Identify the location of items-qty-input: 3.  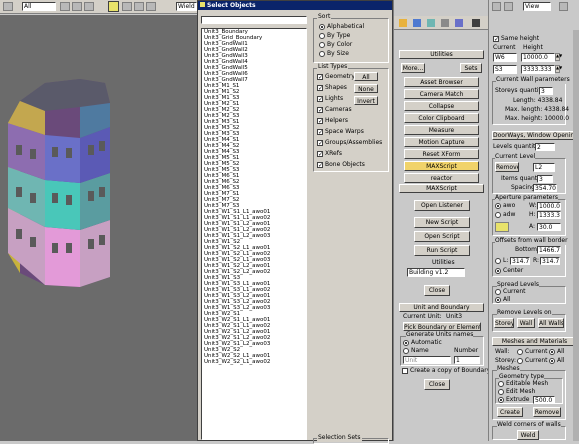
(545, 179).